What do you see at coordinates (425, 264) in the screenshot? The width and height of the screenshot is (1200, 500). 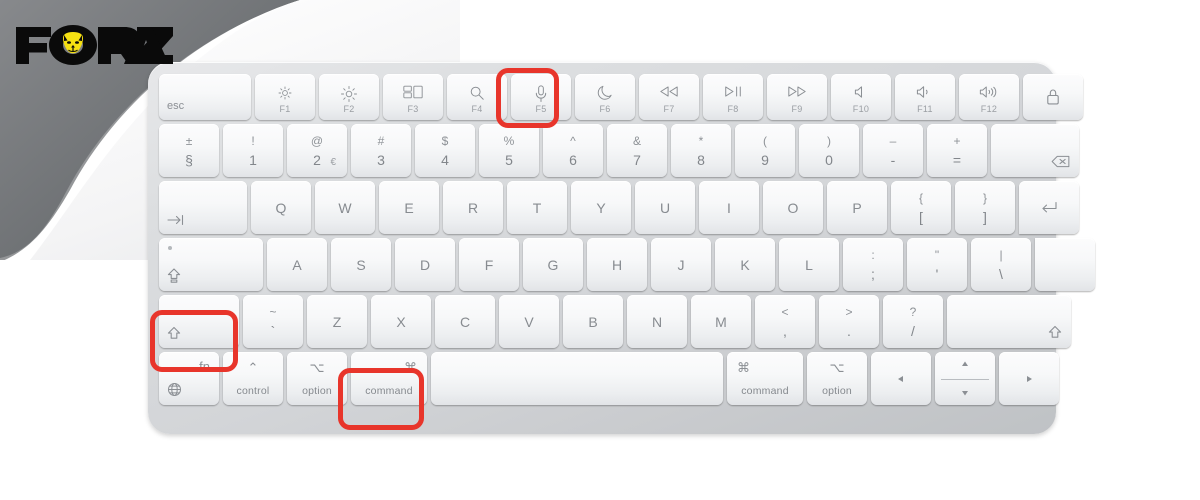 I see `key-d: D` at bounding box center [425, 264].